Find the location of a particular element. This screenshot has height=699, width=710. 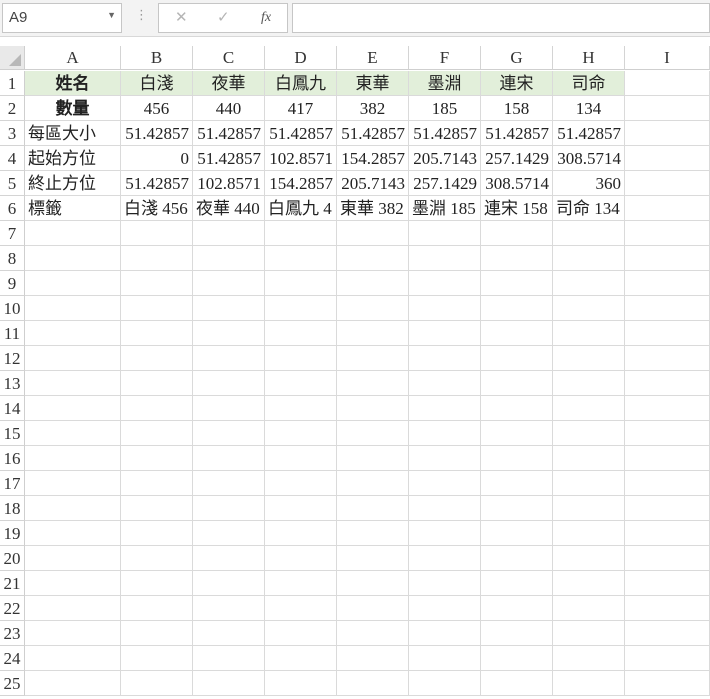

cell-d16 is located at coordinates (301, 458).